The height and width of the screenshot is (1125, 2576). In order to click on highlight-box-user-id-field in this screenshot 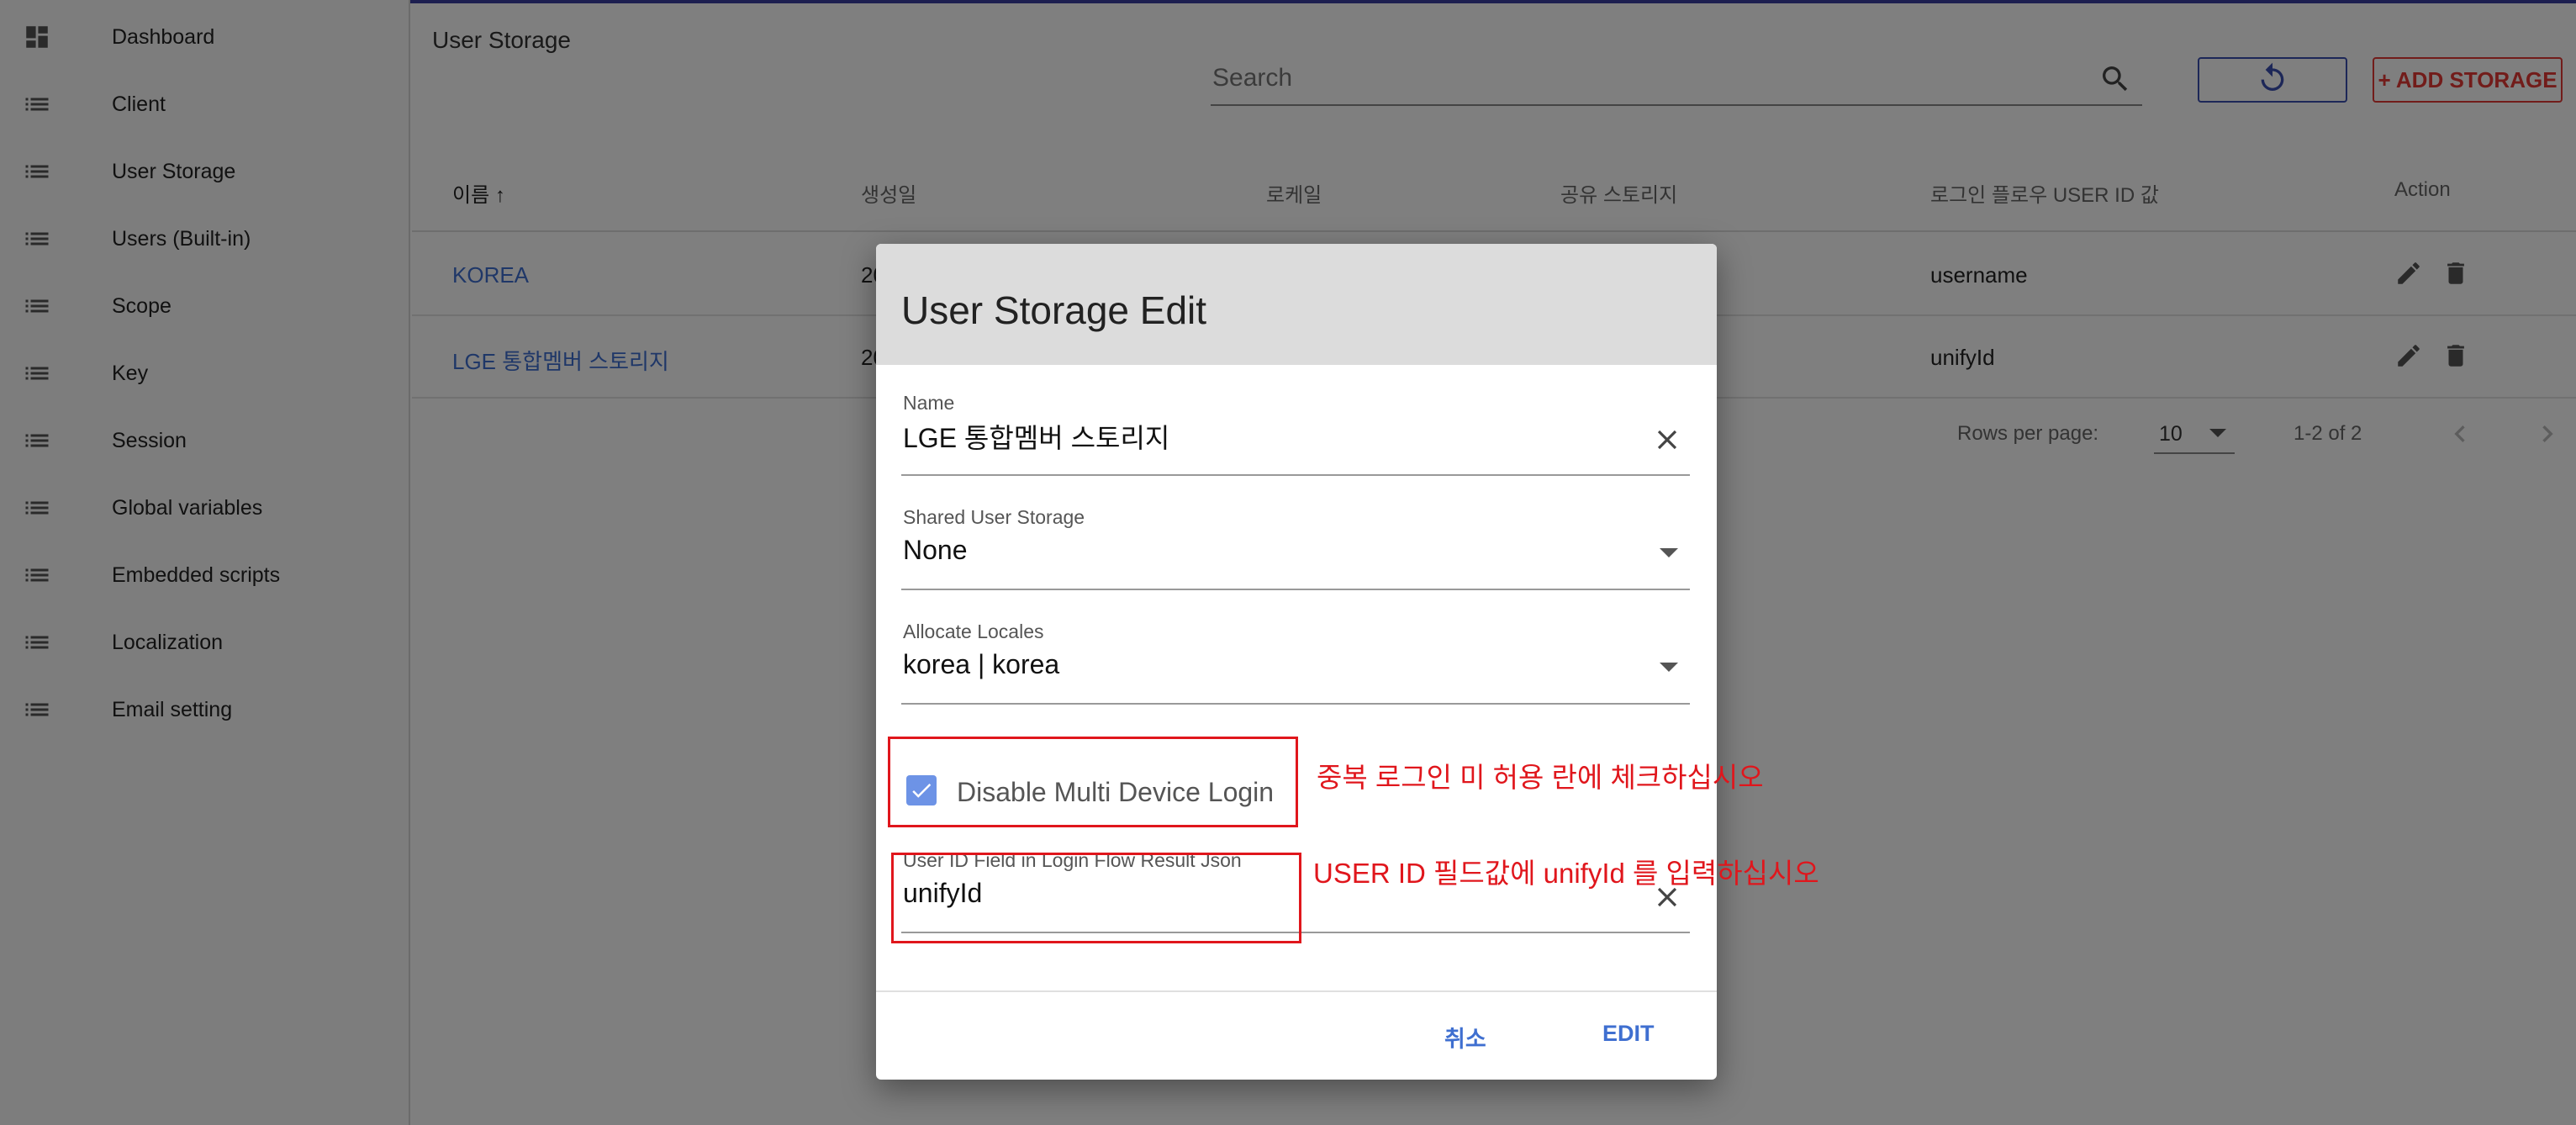, I will do `click(1096, 898)`.